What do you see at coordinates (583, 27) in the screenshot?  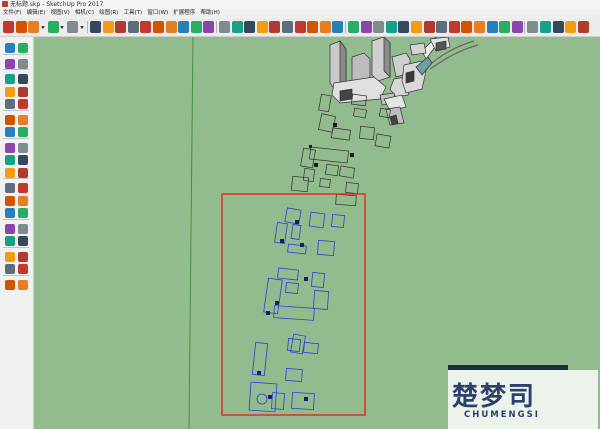 I see `settings-icon` at bounding box center [583, 27].